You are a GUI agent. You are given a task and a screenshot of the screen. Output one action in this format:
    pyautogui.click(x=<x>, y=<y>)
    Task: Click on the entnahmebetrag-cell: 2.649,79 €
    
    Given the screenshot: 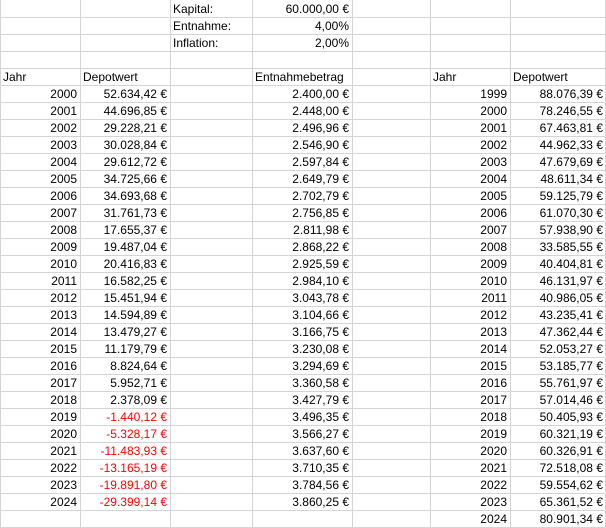 What is the action you would take?
    pyautogui.click(x=302, y=179)
    